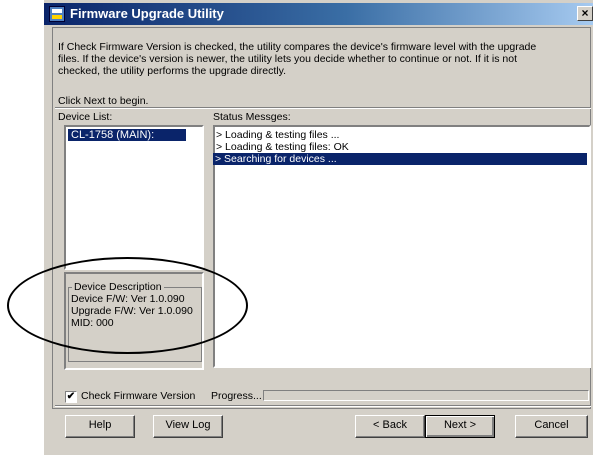 This screenshot has height=455, width=593. Describe the element at coordinates (585, 13) in the screenshot. I see `close-button: ×` at that location.